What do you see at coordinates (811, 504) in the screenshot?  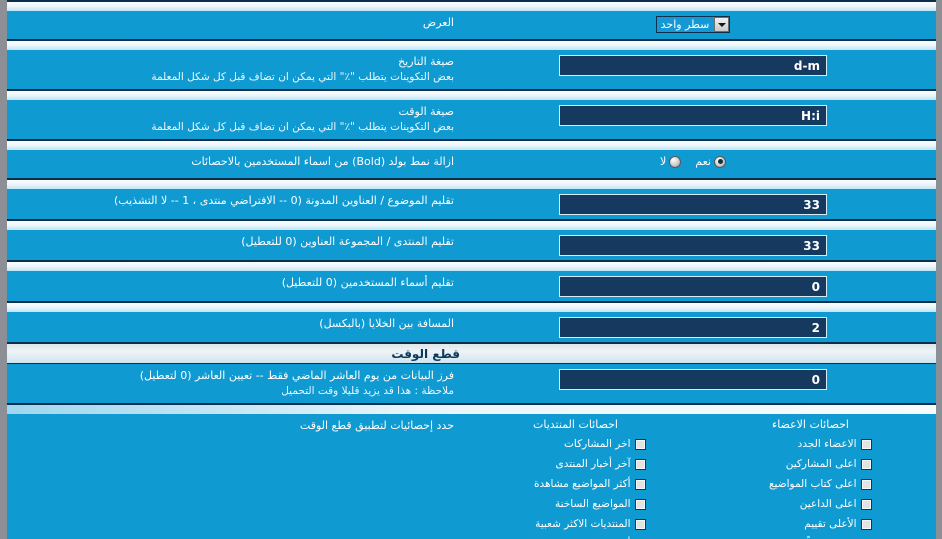 I see `list-item: اعلى الداعين` at bounding box center [811, 504].